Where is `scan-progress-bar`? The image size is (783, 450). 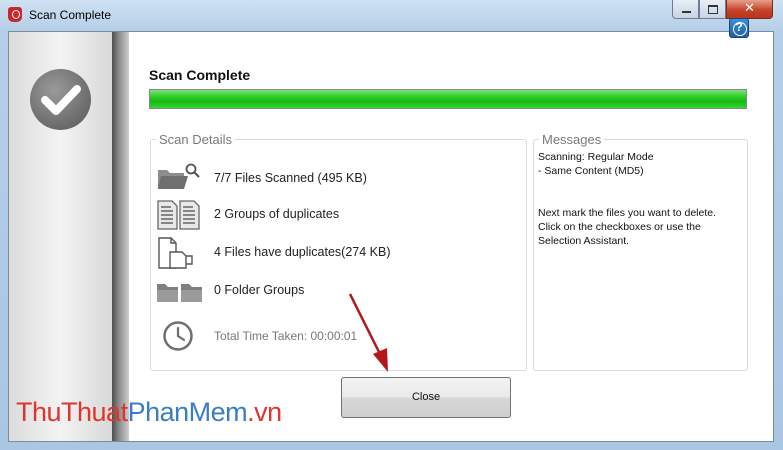
scan-progress-bar is located at coordinates (448, 99).